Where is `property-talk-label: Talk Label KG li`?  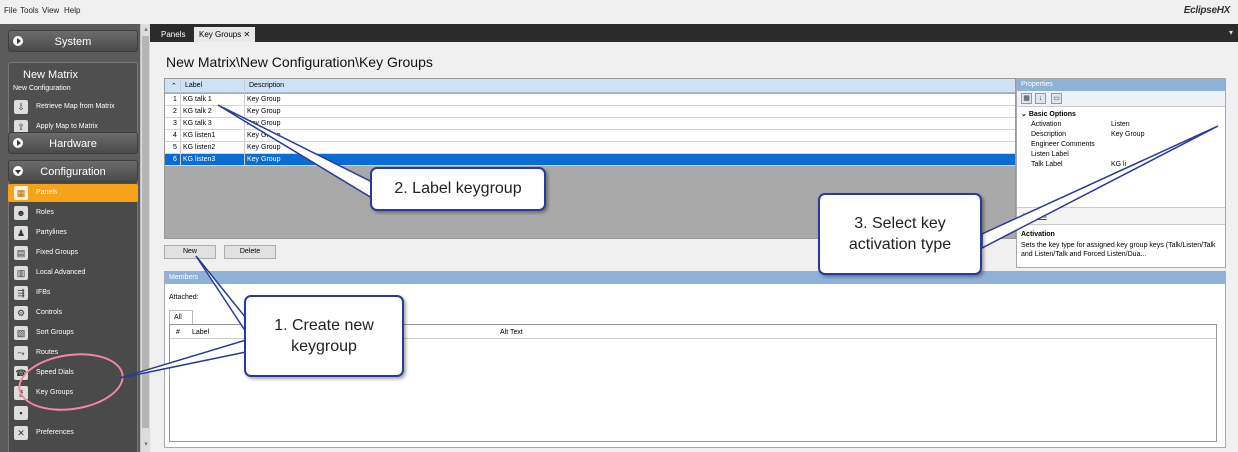 property-talk-label: Talk Label KG li is located at coordinates (1126, 164).